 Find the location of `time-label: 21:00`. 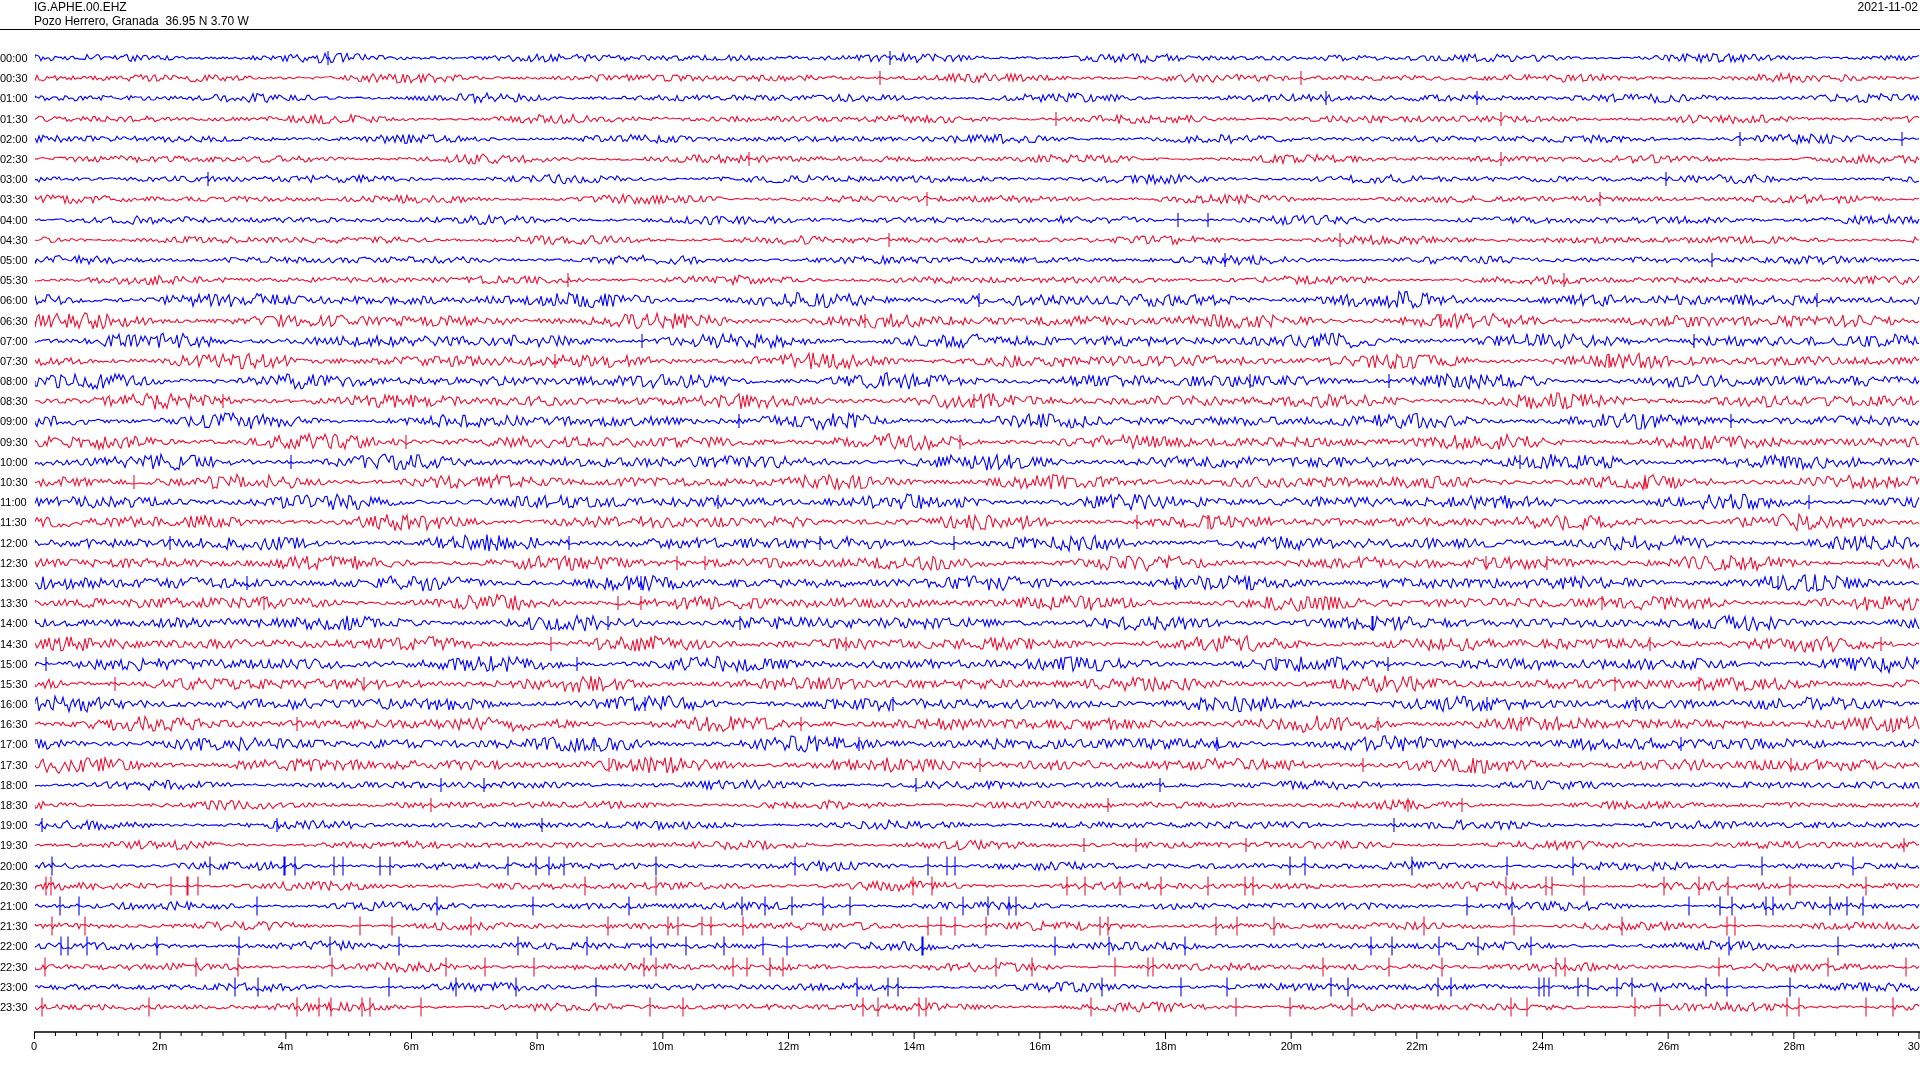

time-label: 21:00 is located at coordinates (14, 905).